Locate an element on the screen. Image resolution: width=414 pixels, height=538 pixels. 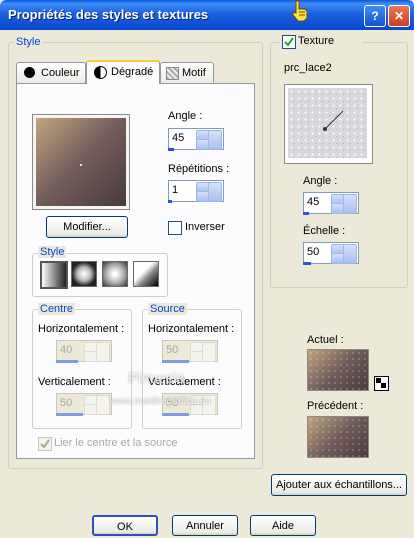
reset-swatch-icon is located at coordinates (381, 383).